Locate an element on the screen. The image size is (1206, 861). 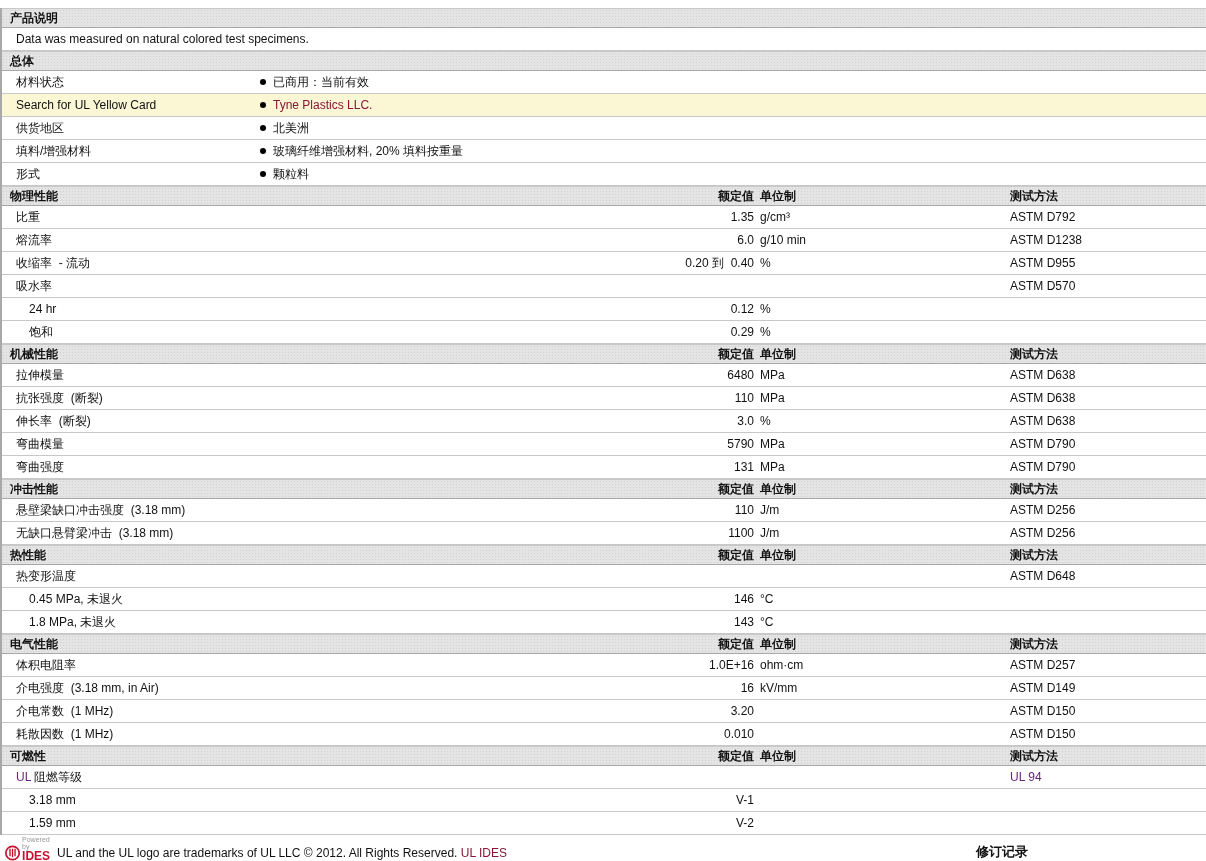
property-value: 玻璃纤维增强材料, 20% 填料按重量 is located at coordinates (368, 151).